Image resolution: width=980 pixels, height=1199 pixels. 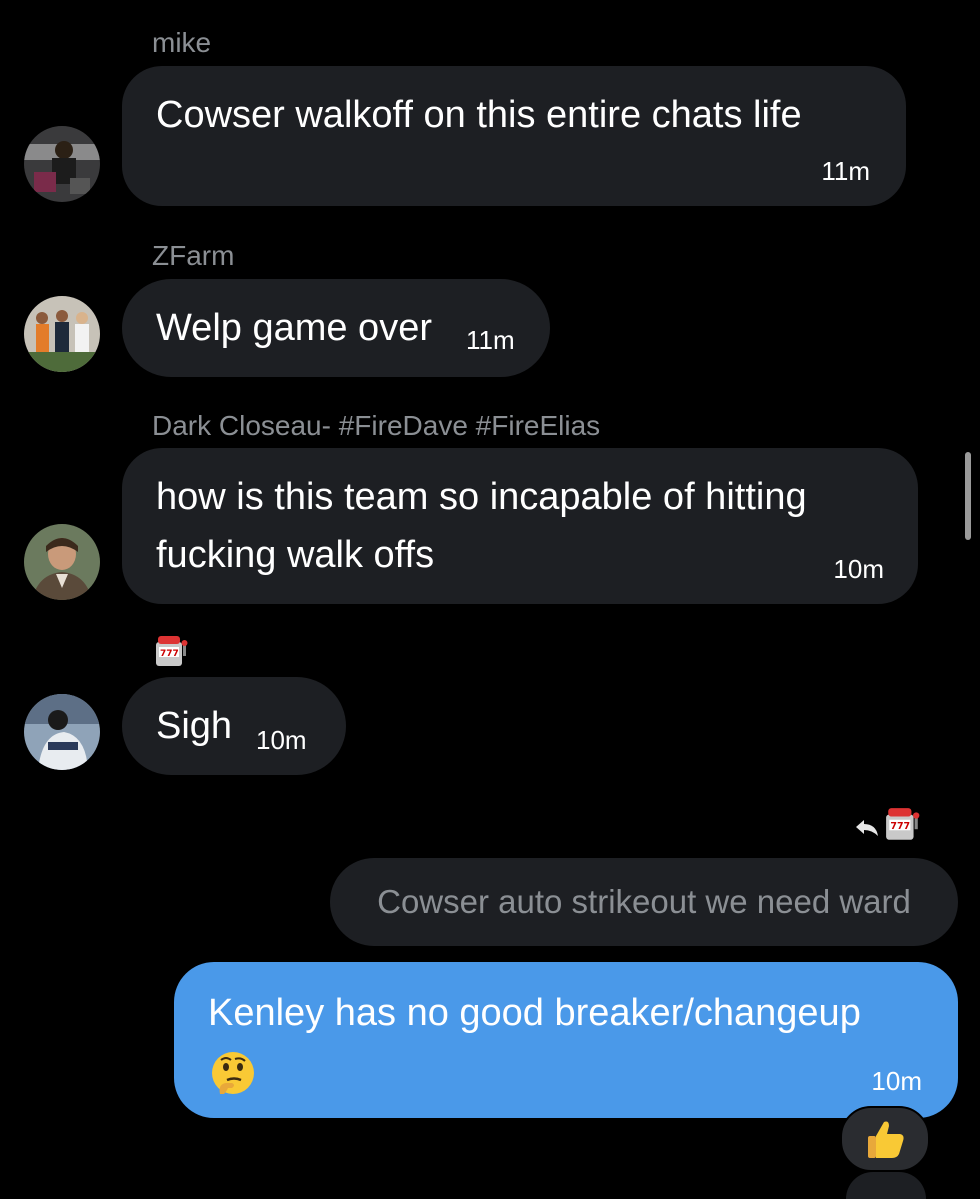 I want to click on thumbs-up-emoji, so click(x=885, y=1139).